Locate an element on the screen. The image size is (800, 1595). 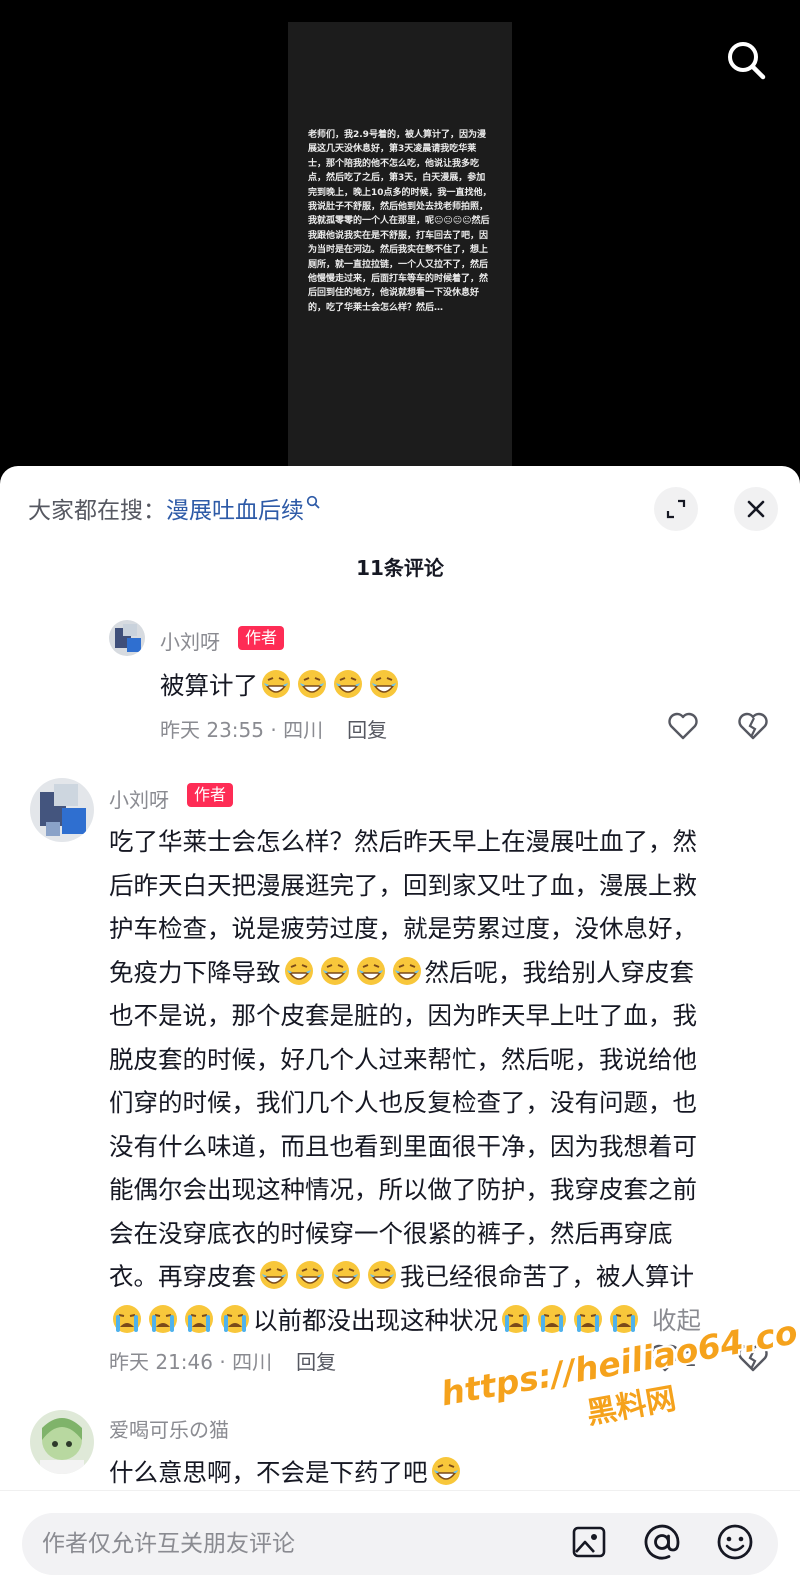
comment-line: 后昨天白天把漫展逛完了，回到家又吐了血，漫展上救 is located at coordinates (403, 885).